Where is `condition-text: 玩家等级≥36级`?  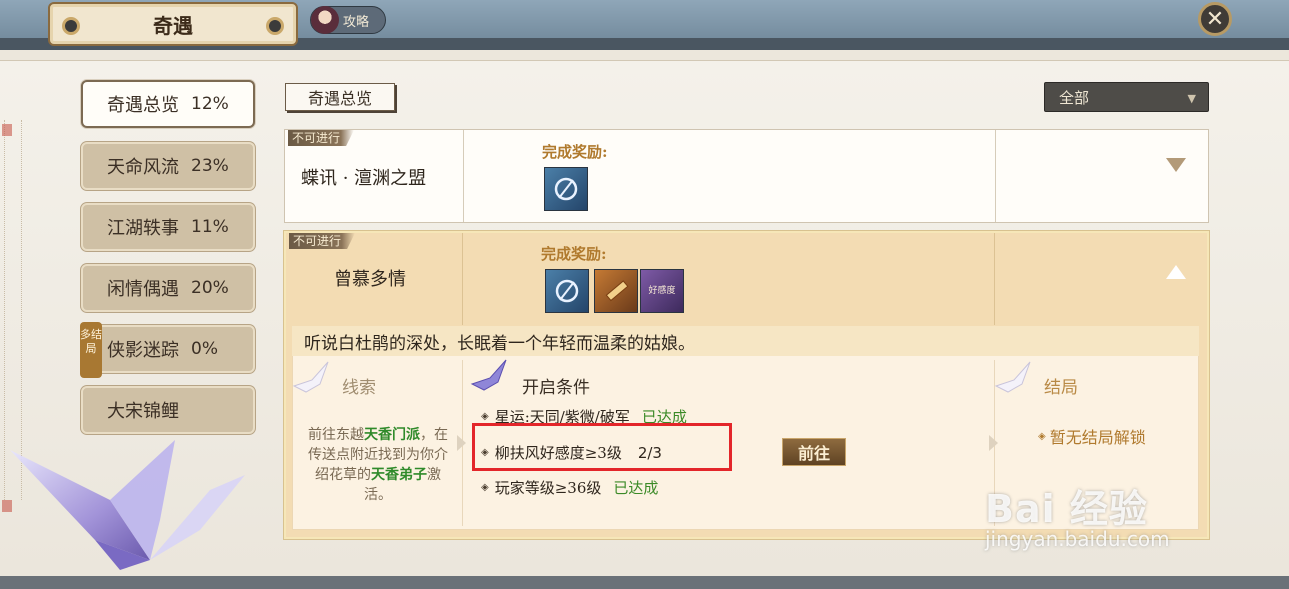
condition-text: 玩家等级≥36级 is located at coordinates (548, 488).